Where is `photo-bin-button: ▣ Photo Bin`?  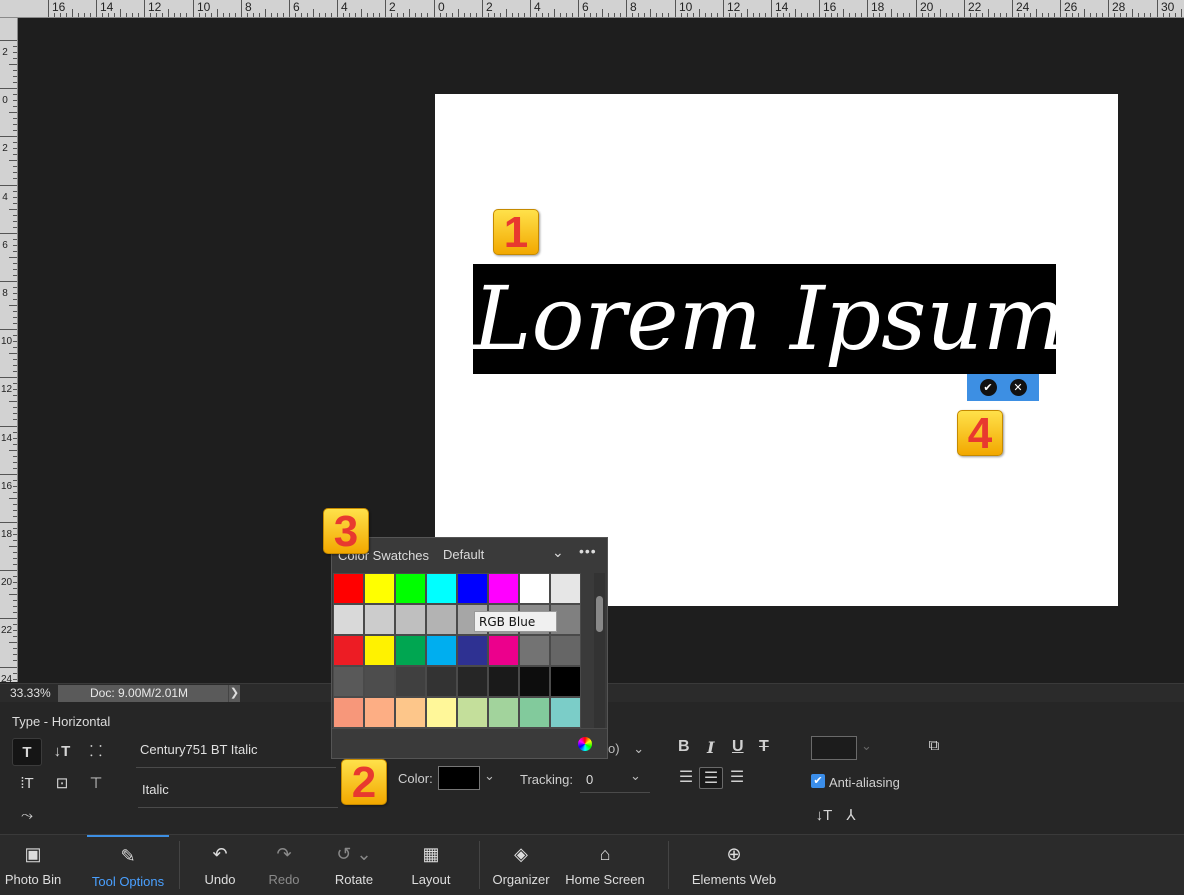
photo-bin-button: ▣ Photo Bin is located at coordinates (33, 865).